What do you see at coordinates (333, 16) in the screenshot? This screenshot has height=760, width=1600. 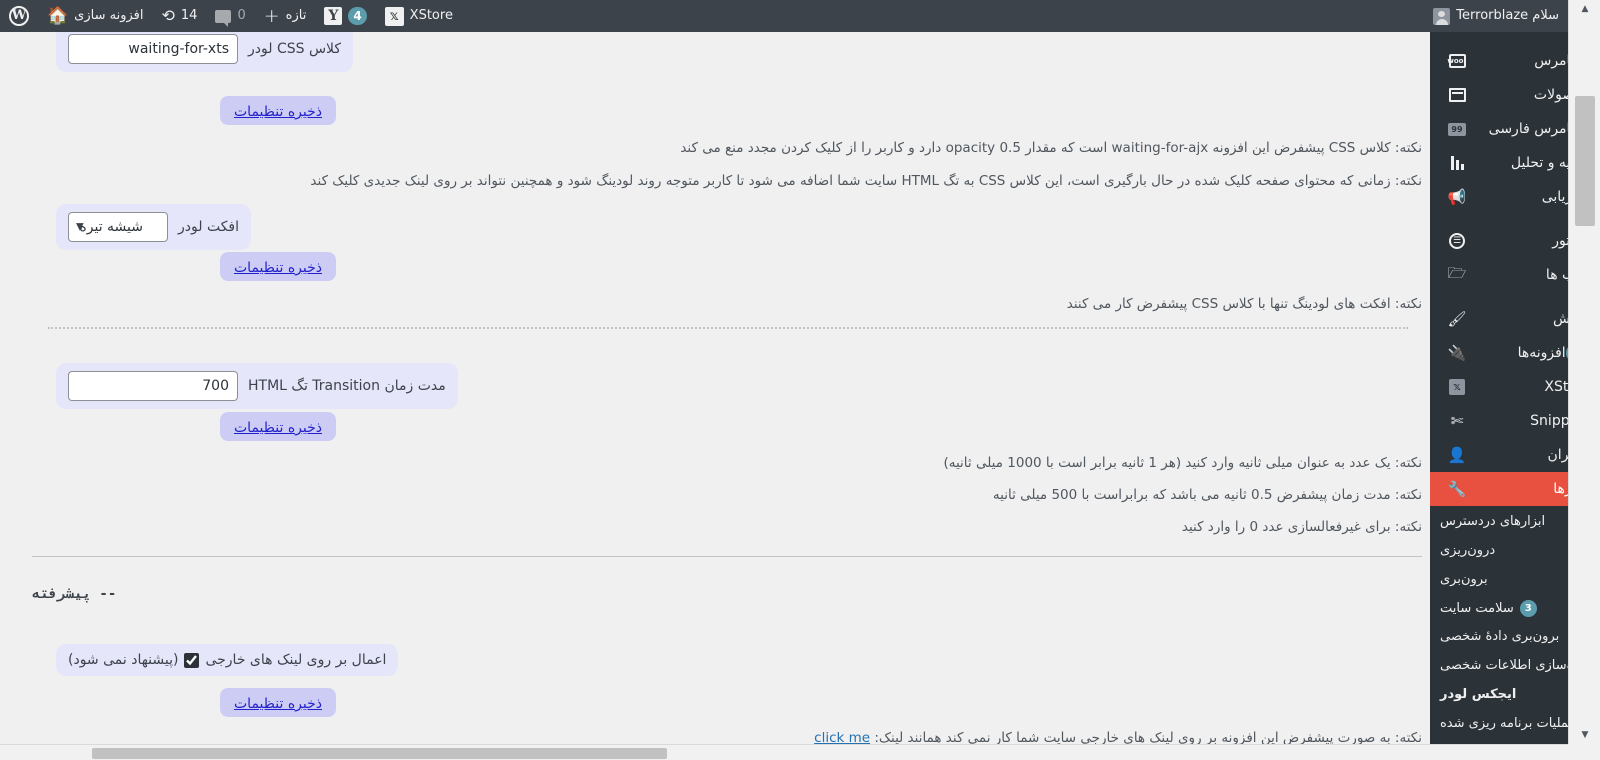 I see `yoast-icon: Y` at bounding box center [333, 16].